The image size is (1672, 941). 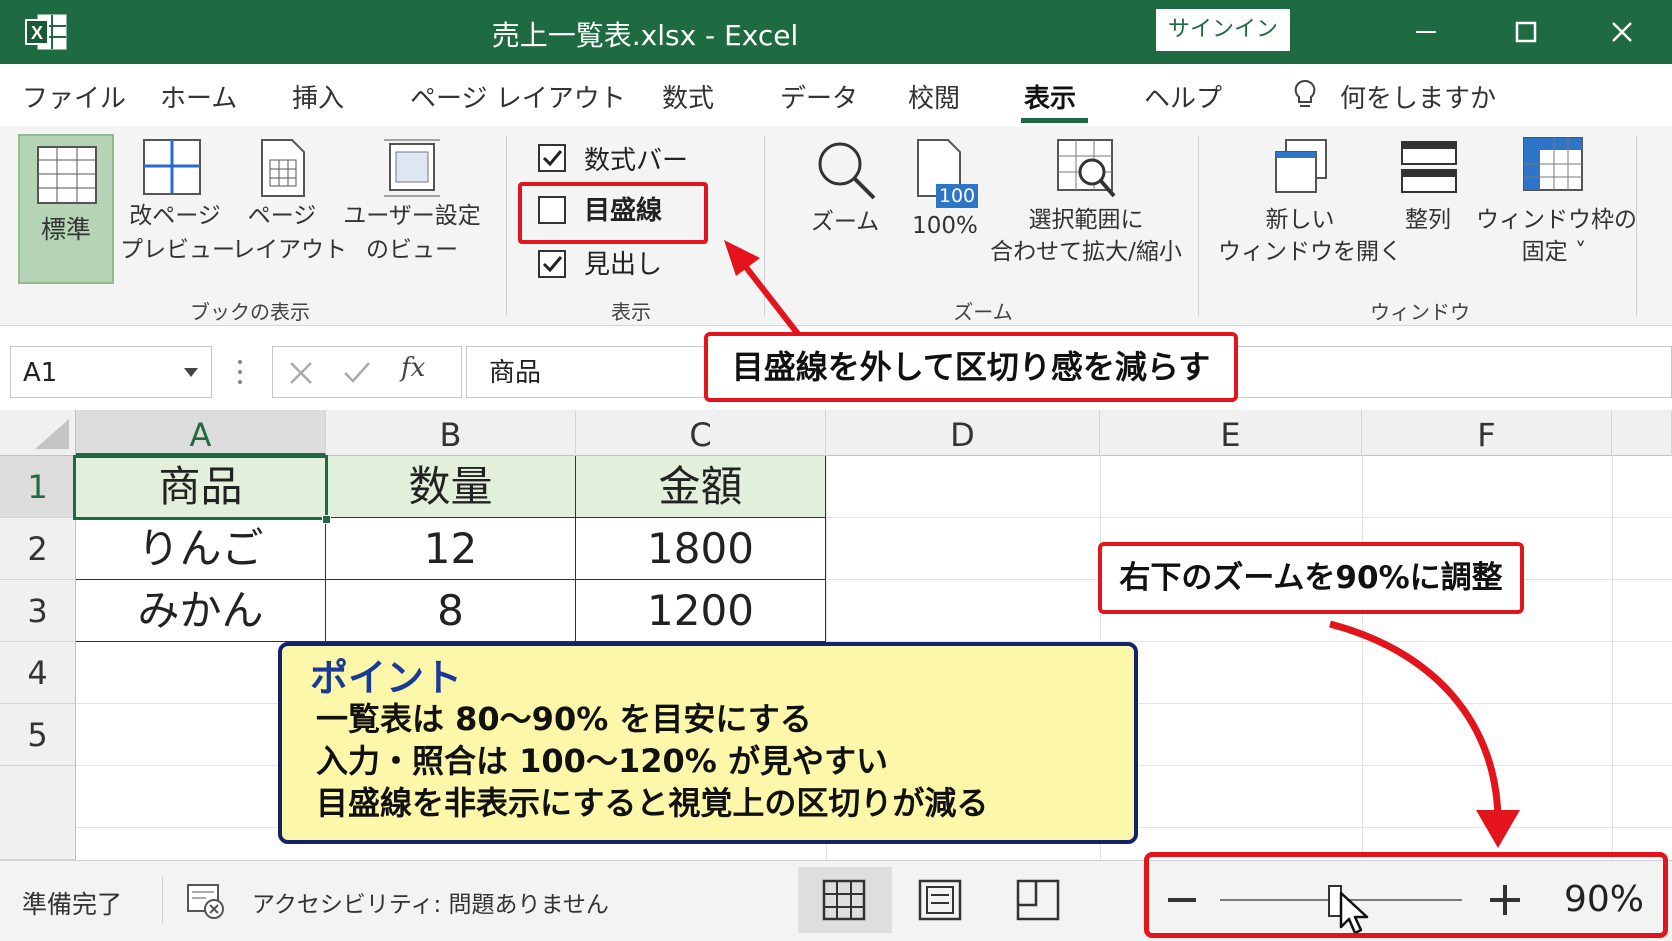 I want to click on zoom-button: ズーム, so click(x=845, y=187).